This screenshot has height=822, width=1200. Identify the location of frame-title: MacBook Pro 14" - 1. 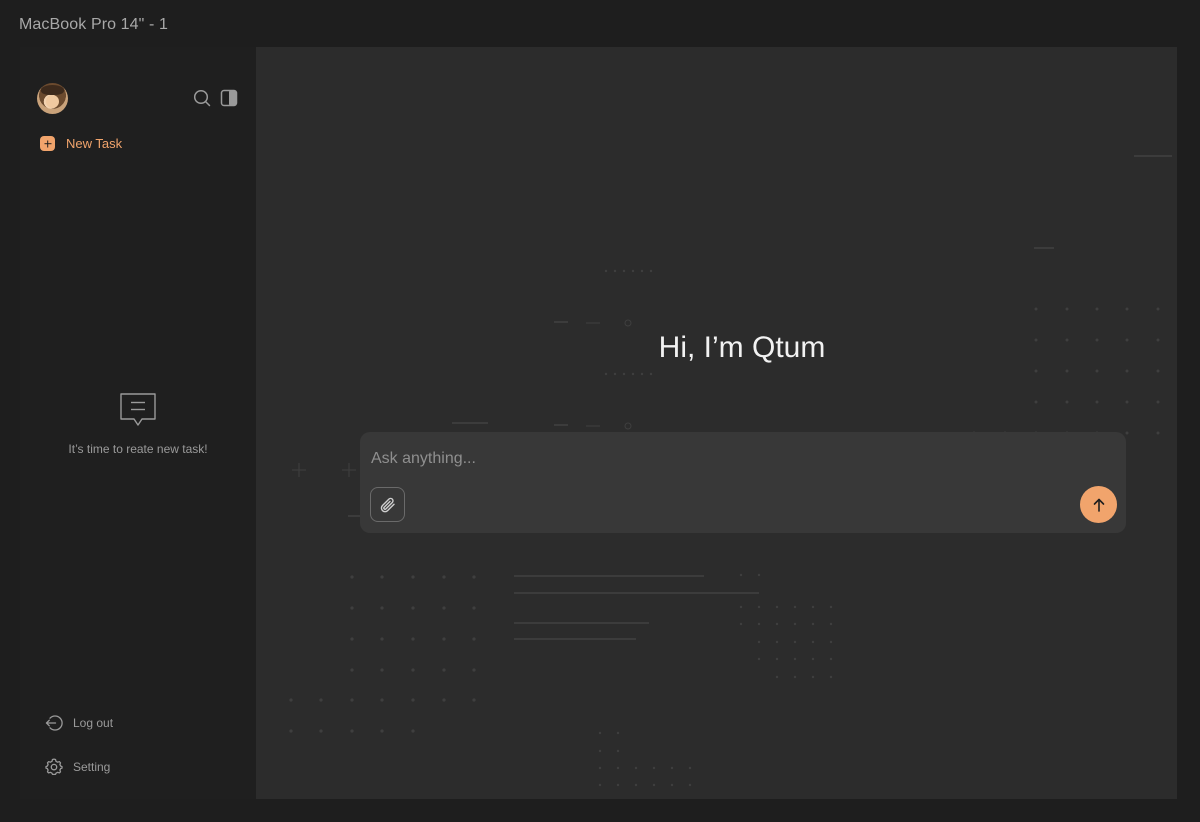
(93, 24).